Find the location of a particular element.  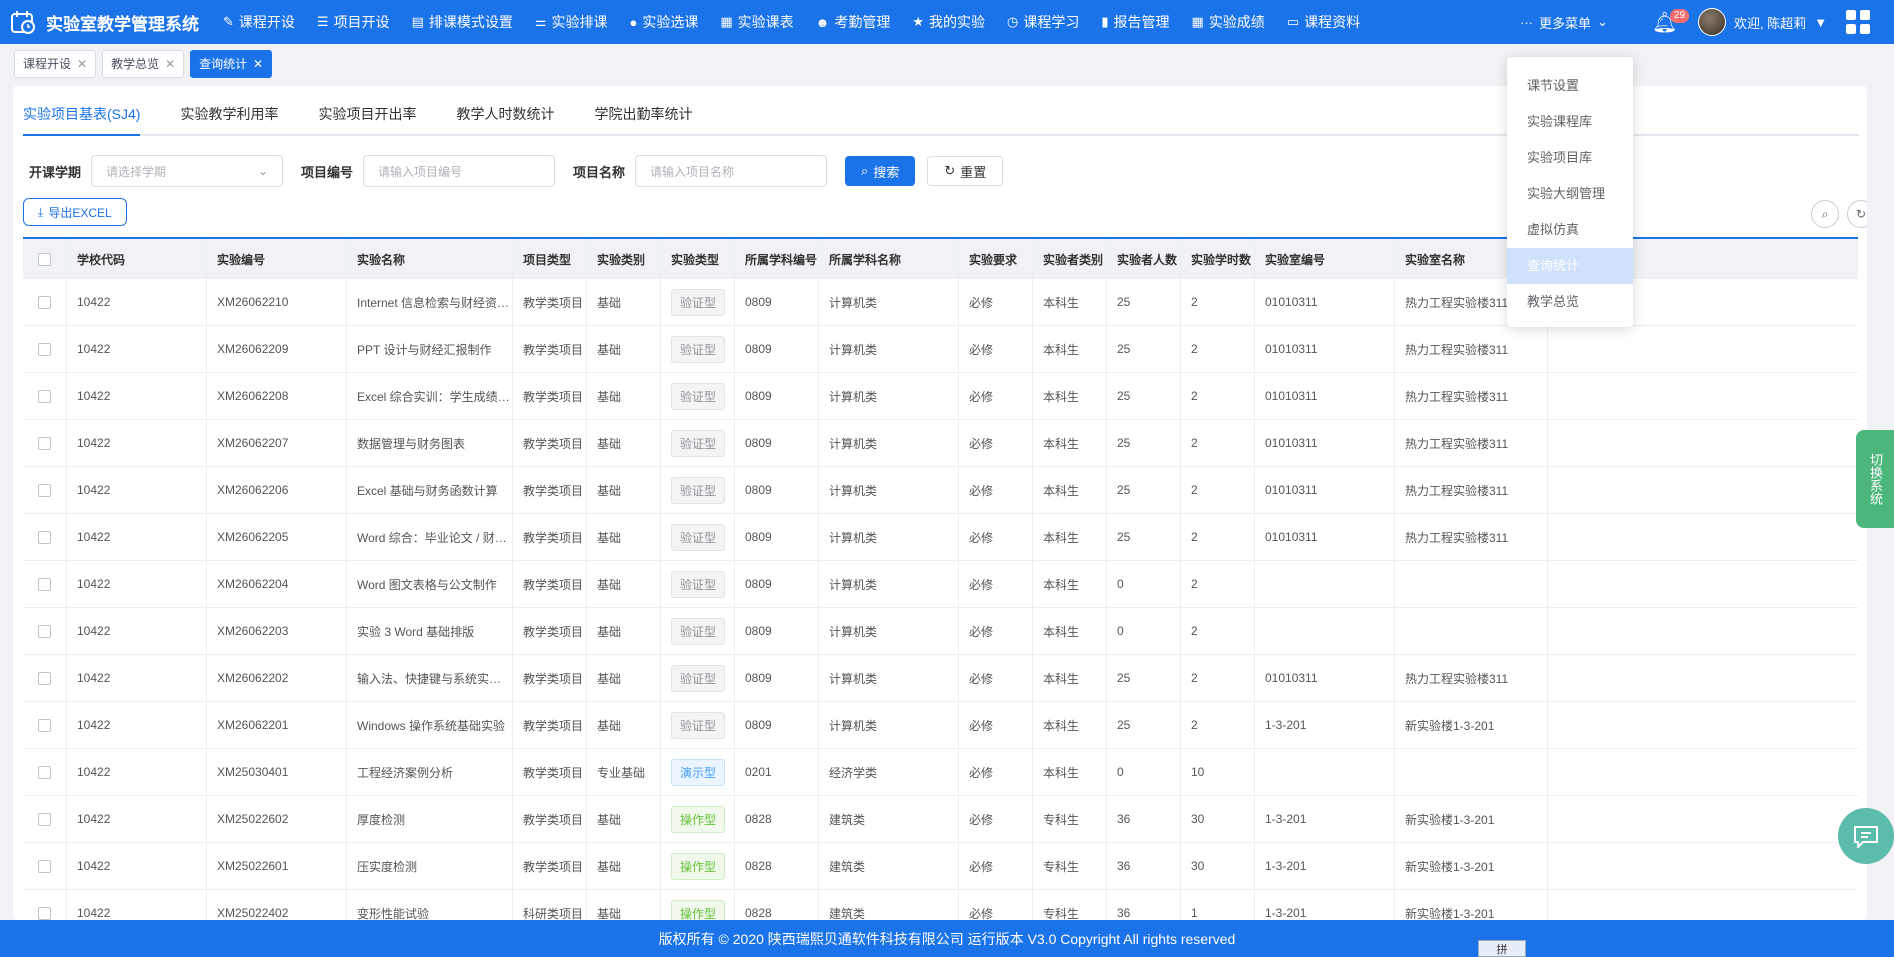

nav-item: ★ 我的实验 is located at coordinates (948, 22).